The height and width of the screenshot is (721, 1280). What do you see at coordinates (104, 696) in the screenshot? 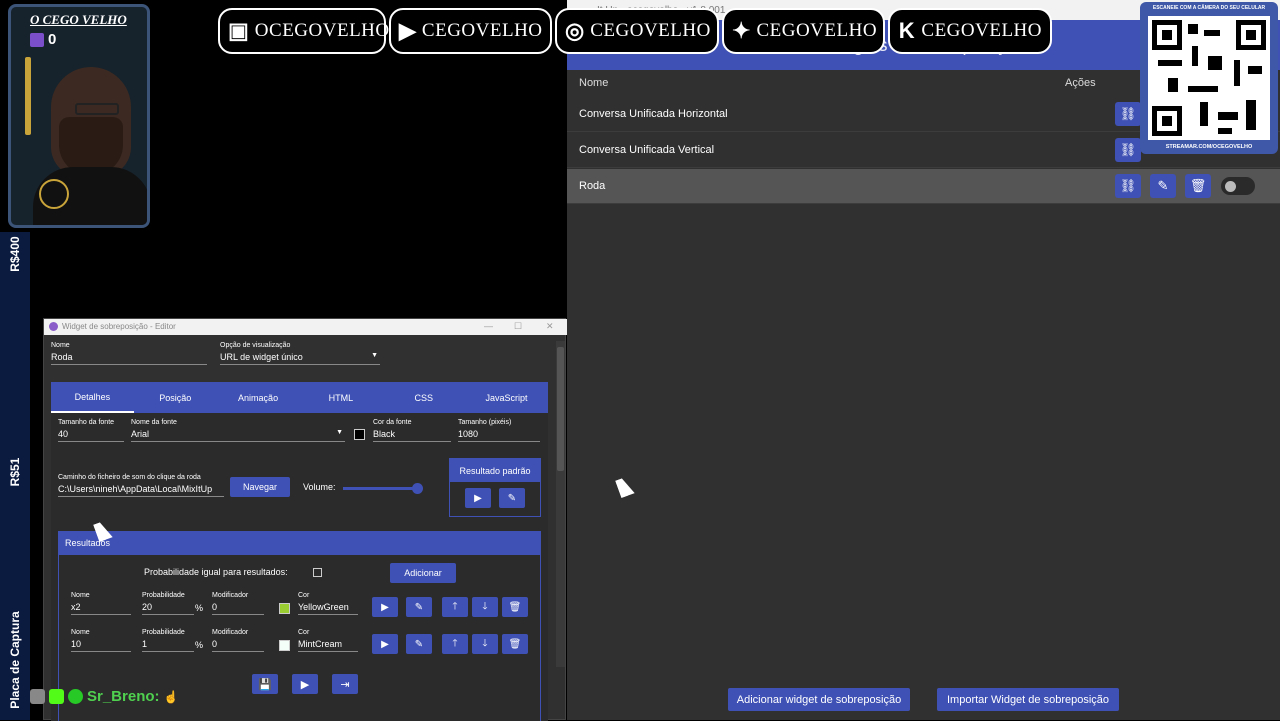
I see `chat-message: Sr_Breno: ☝` at bounding box center [104, 696].